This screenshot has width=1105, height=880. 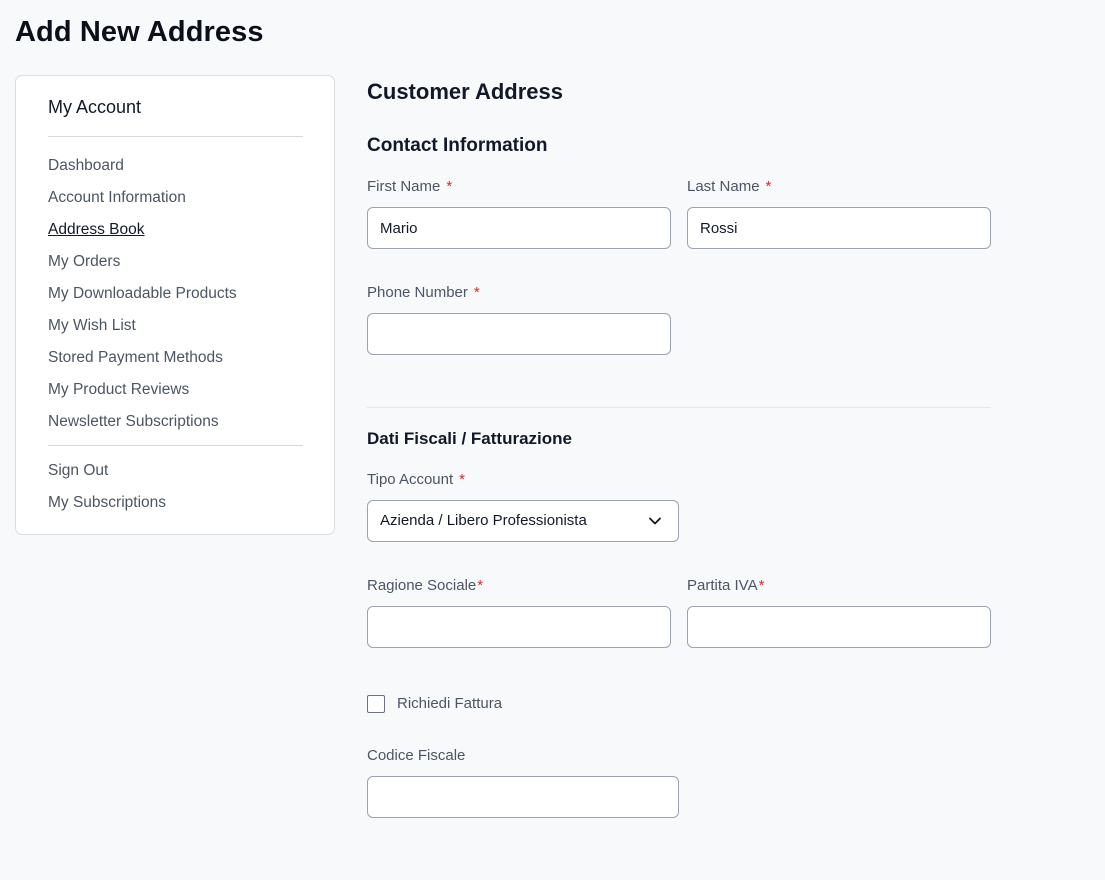 I want to click on sidebar-item-dashboard: Dashboard, so click(x=86, y=166).